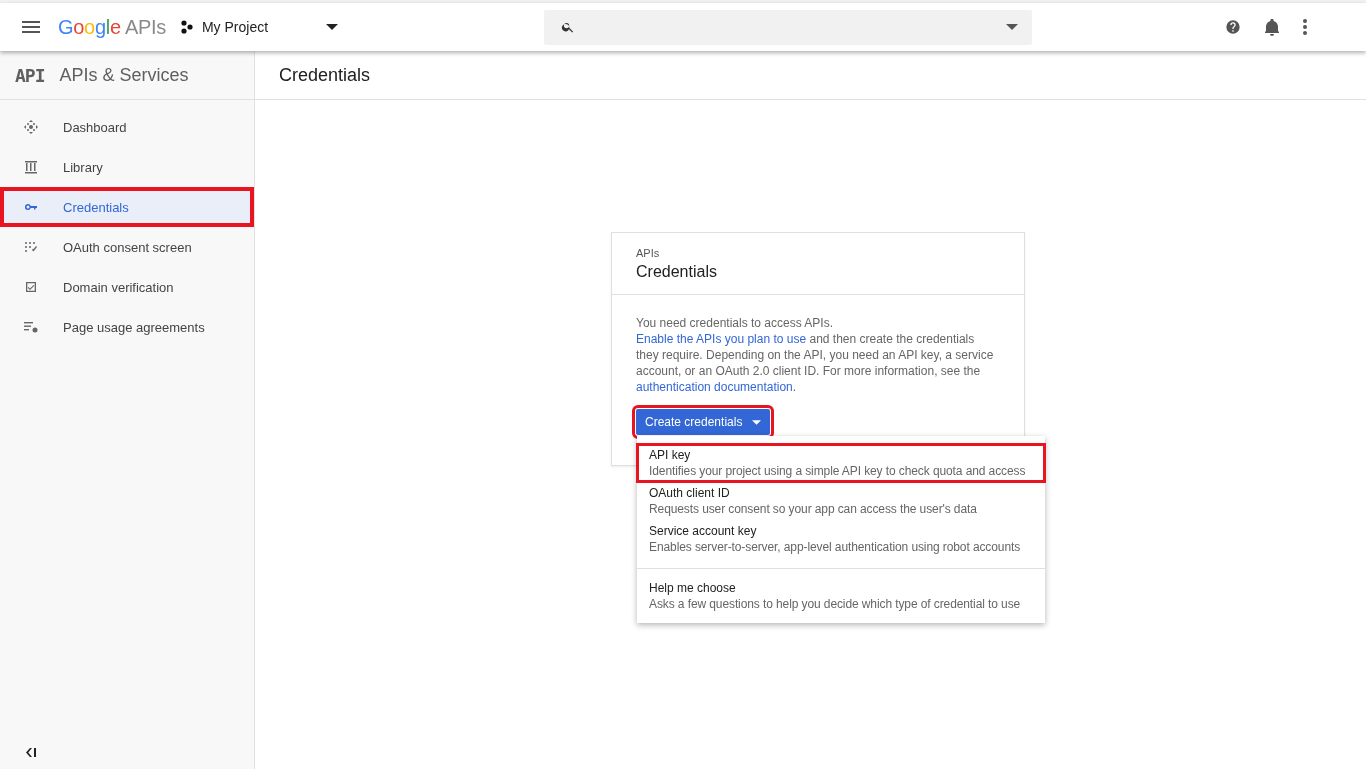 This screenshot has height=769, width=1366. What do you see at coordinates (112, 27) in the screenshot?
I see `google-apis-logo: Google APIs` at bounding box center [112, 27].